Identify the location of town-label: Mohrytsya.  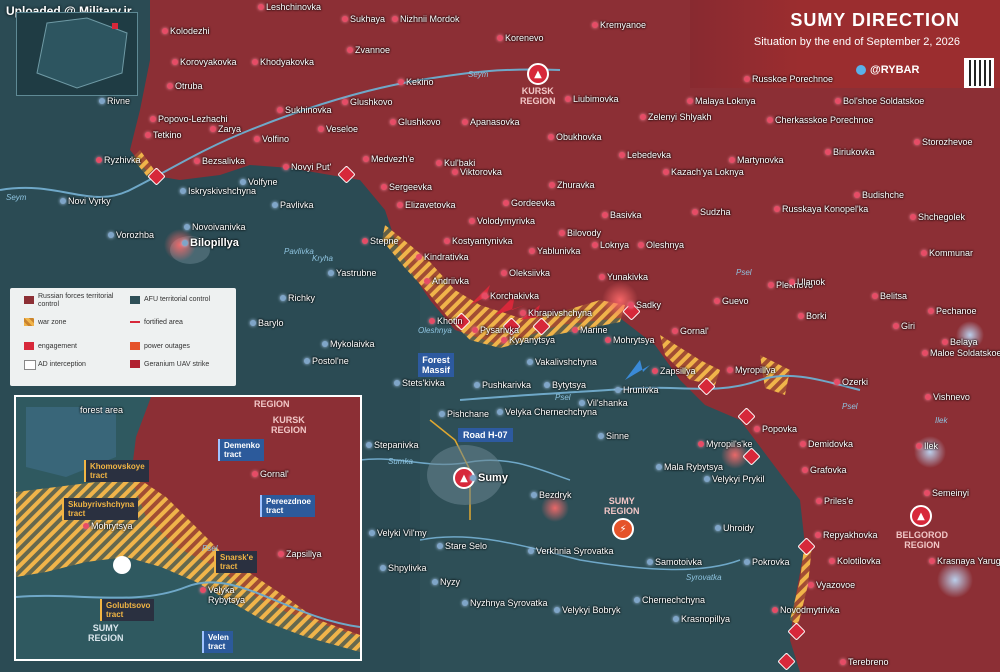
(630, 340).